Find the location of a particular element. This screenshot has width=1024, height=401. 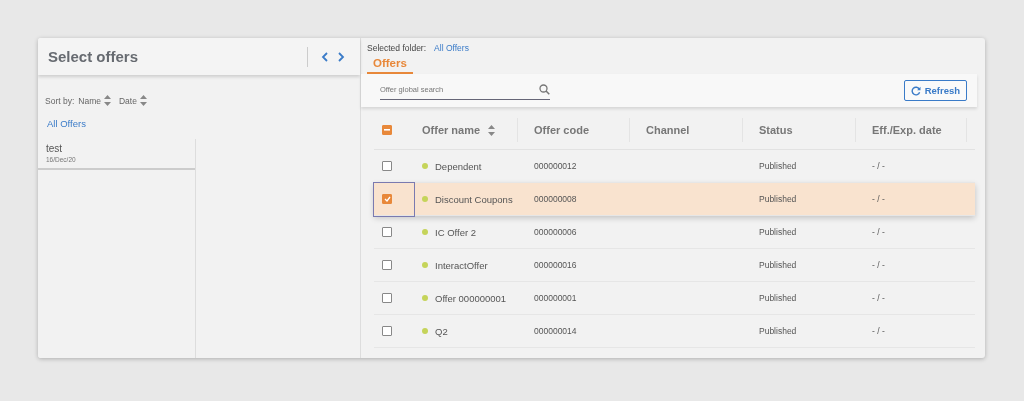

offer-name: Offer 000000001 is located at coordinates (471, 298).